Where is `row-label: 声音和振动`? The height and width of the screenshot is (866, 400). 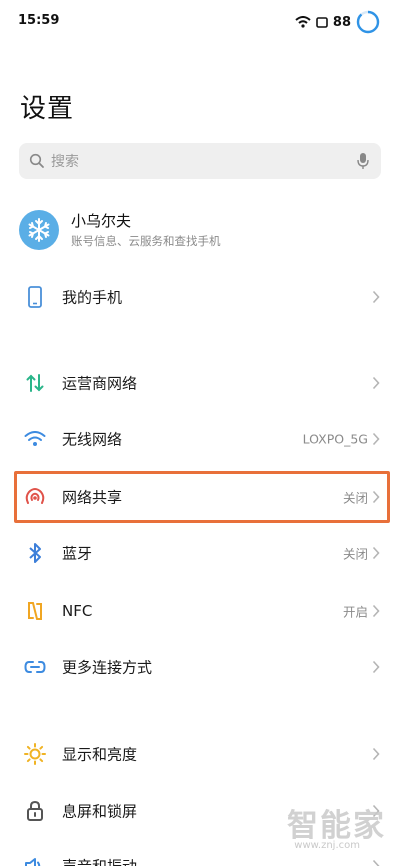 row-label: 声音和振动 is located at coordinates (99, 861).